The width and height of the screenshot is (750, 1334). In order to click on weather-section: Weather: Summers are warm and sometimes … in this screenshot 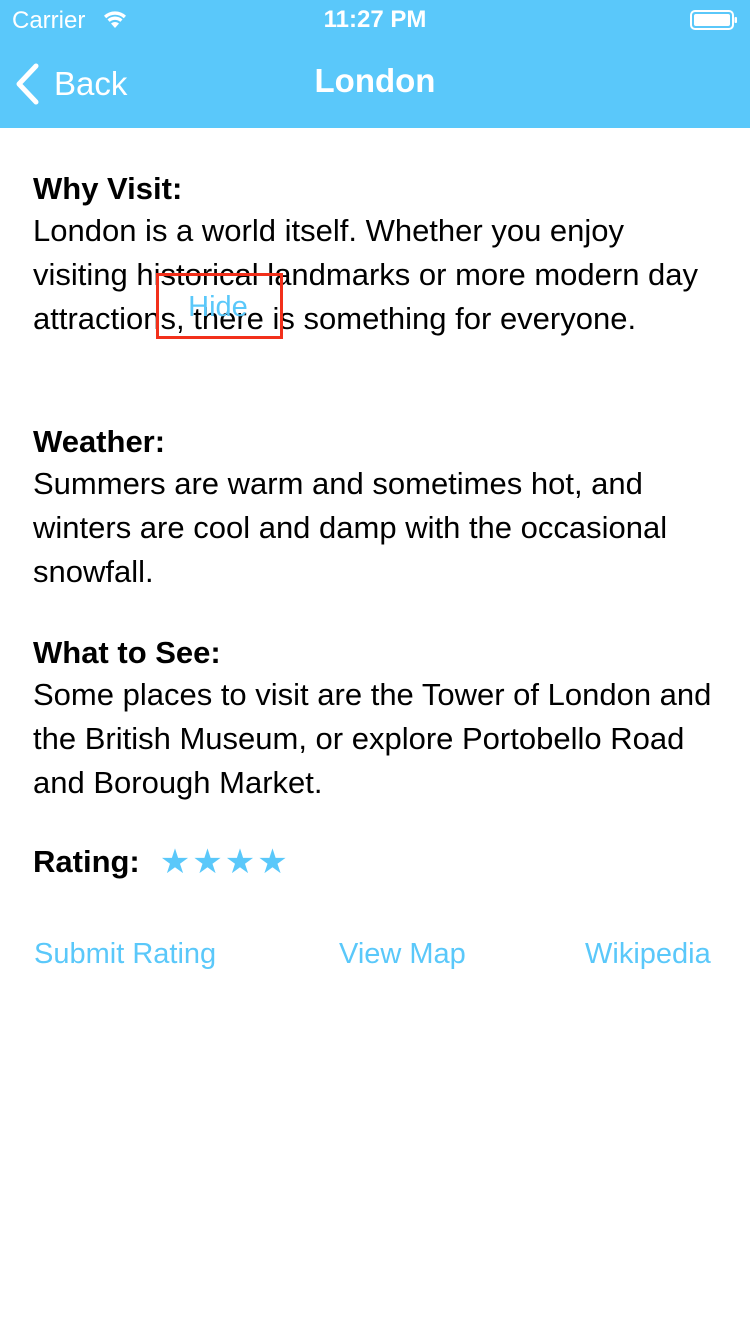, I will do `click(378, 508)`.